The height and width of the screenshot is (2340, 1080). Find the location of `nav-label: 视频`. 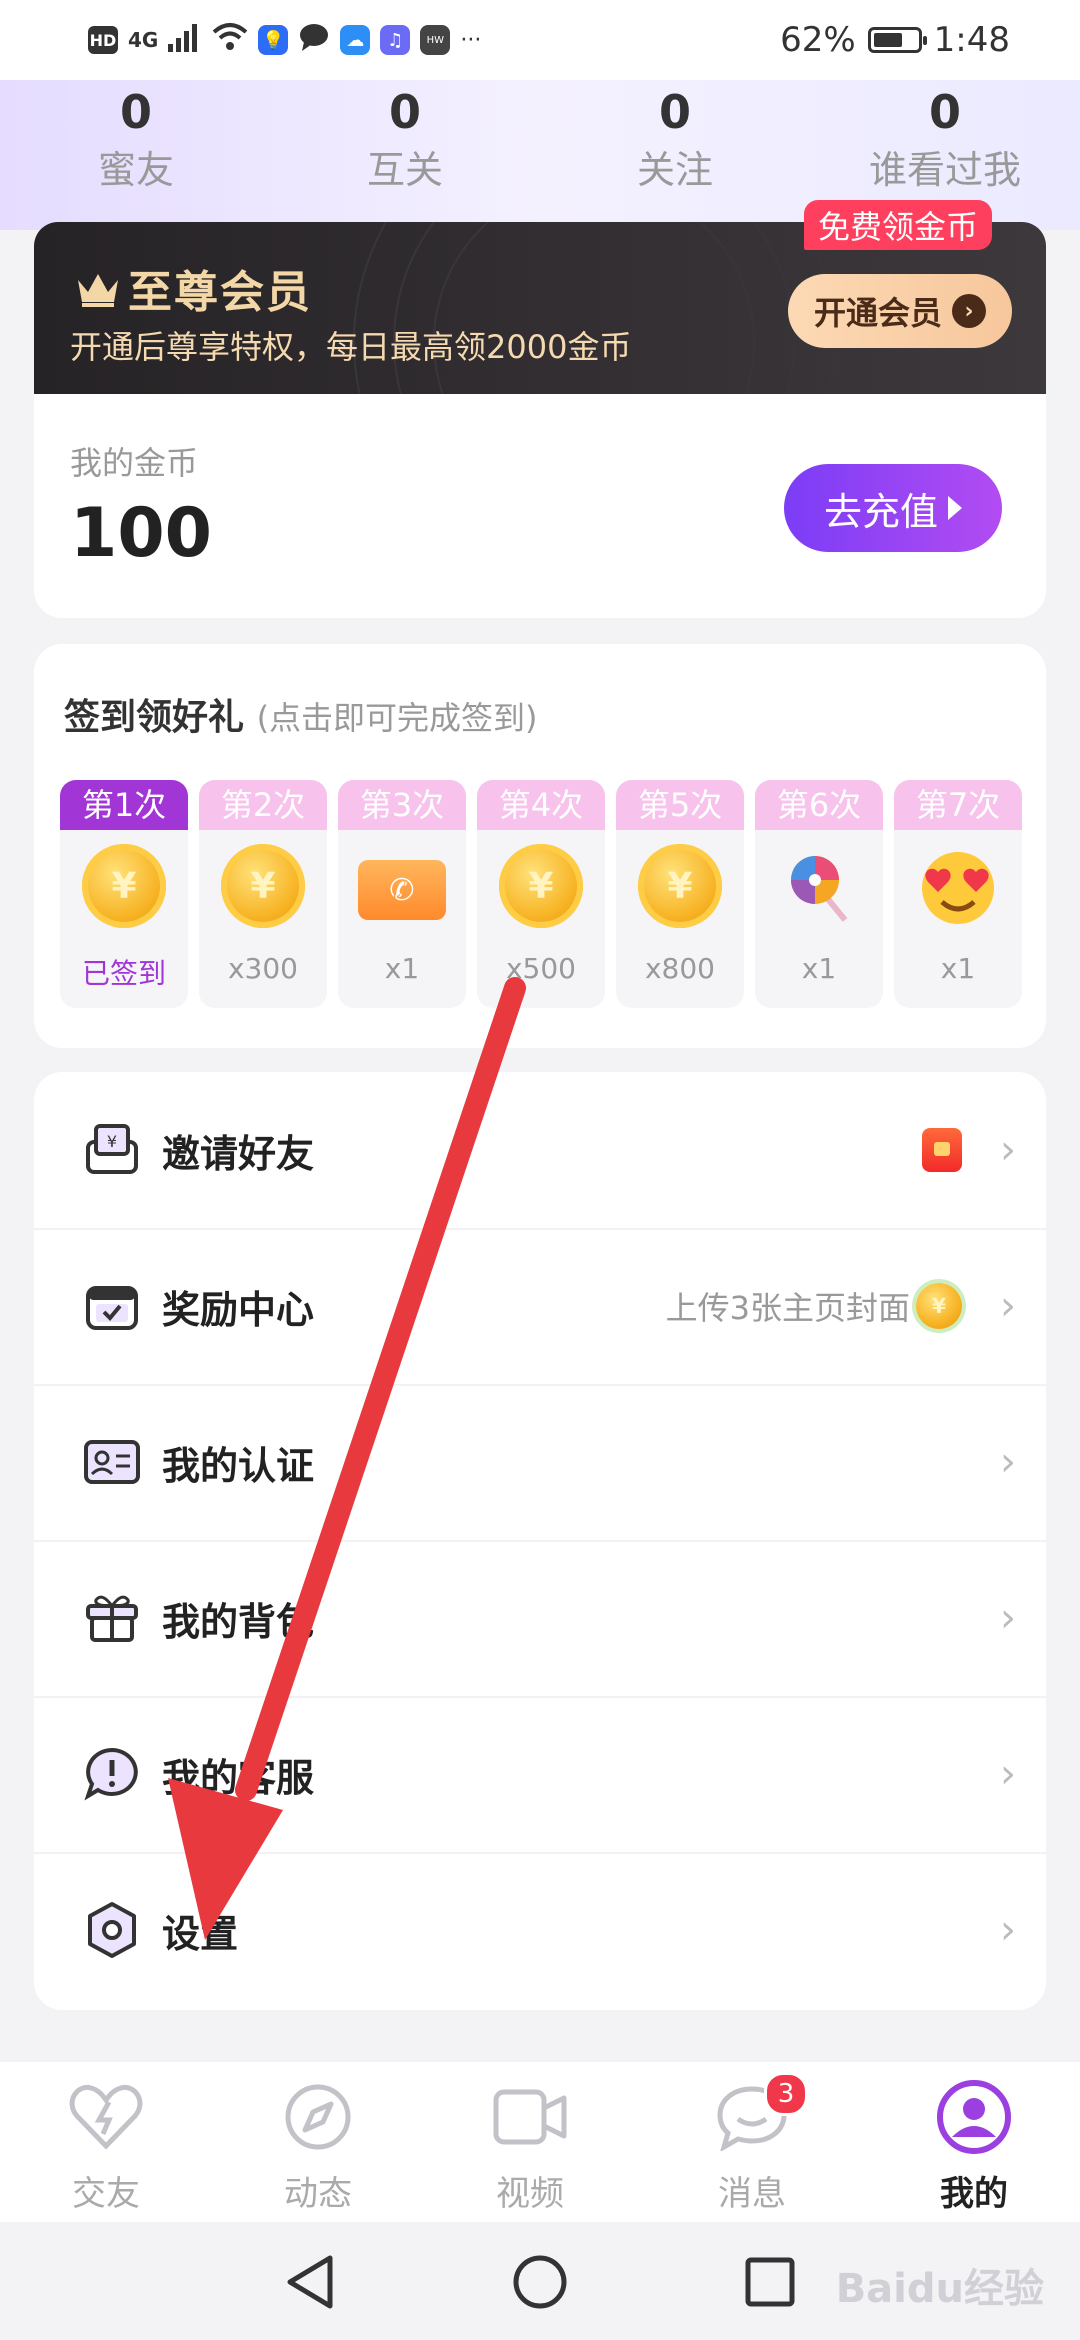

nav-label: 视频 is located at coordinates (530, 2194).